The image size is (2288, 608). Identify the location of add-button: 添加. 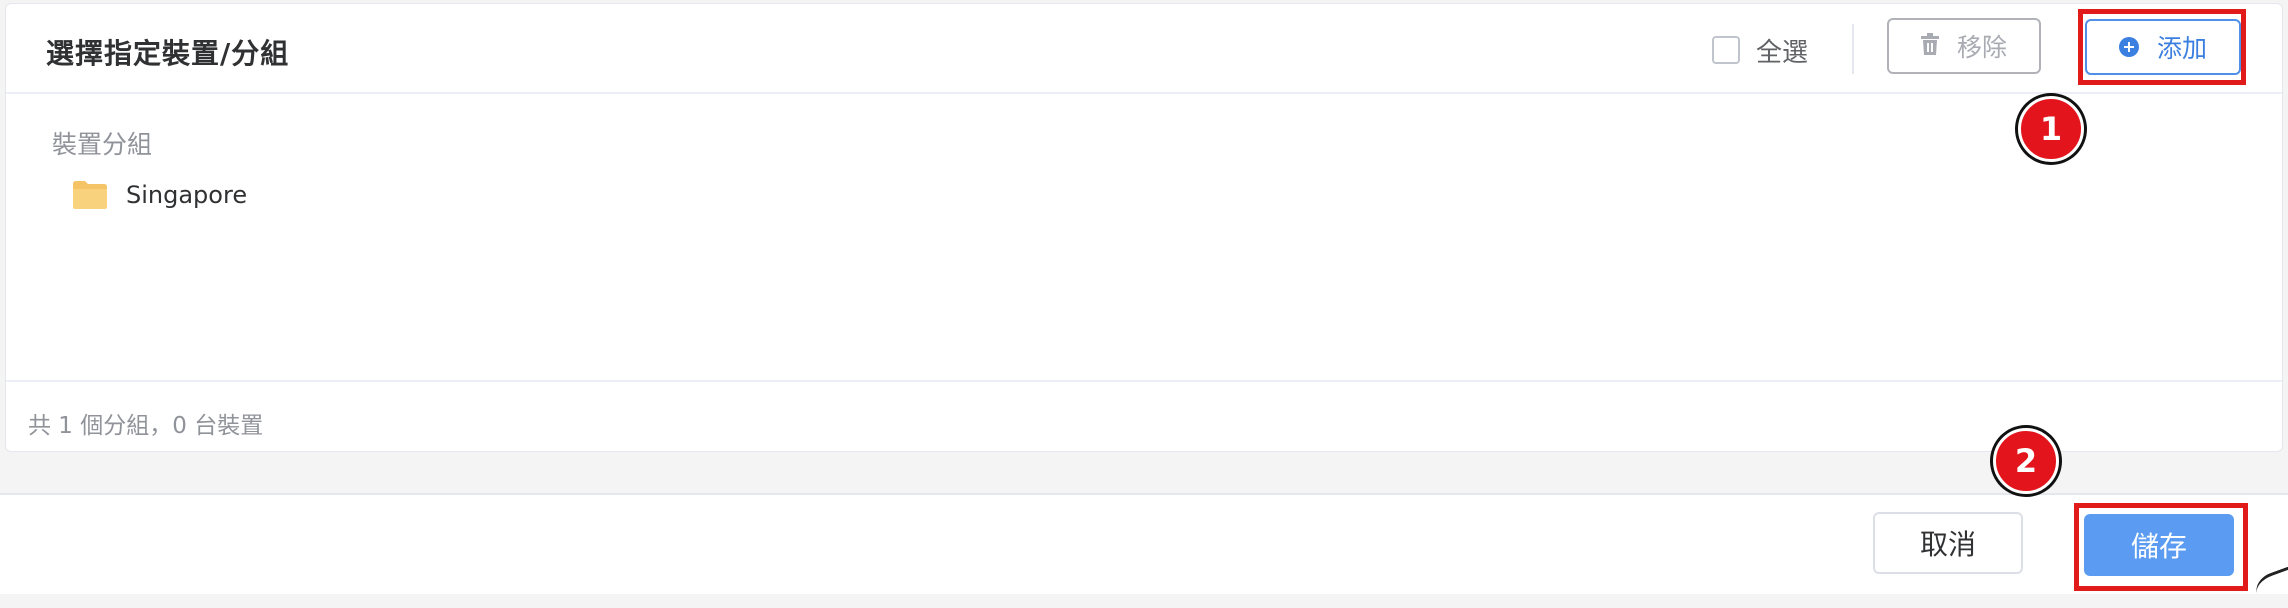
(2163, 47).